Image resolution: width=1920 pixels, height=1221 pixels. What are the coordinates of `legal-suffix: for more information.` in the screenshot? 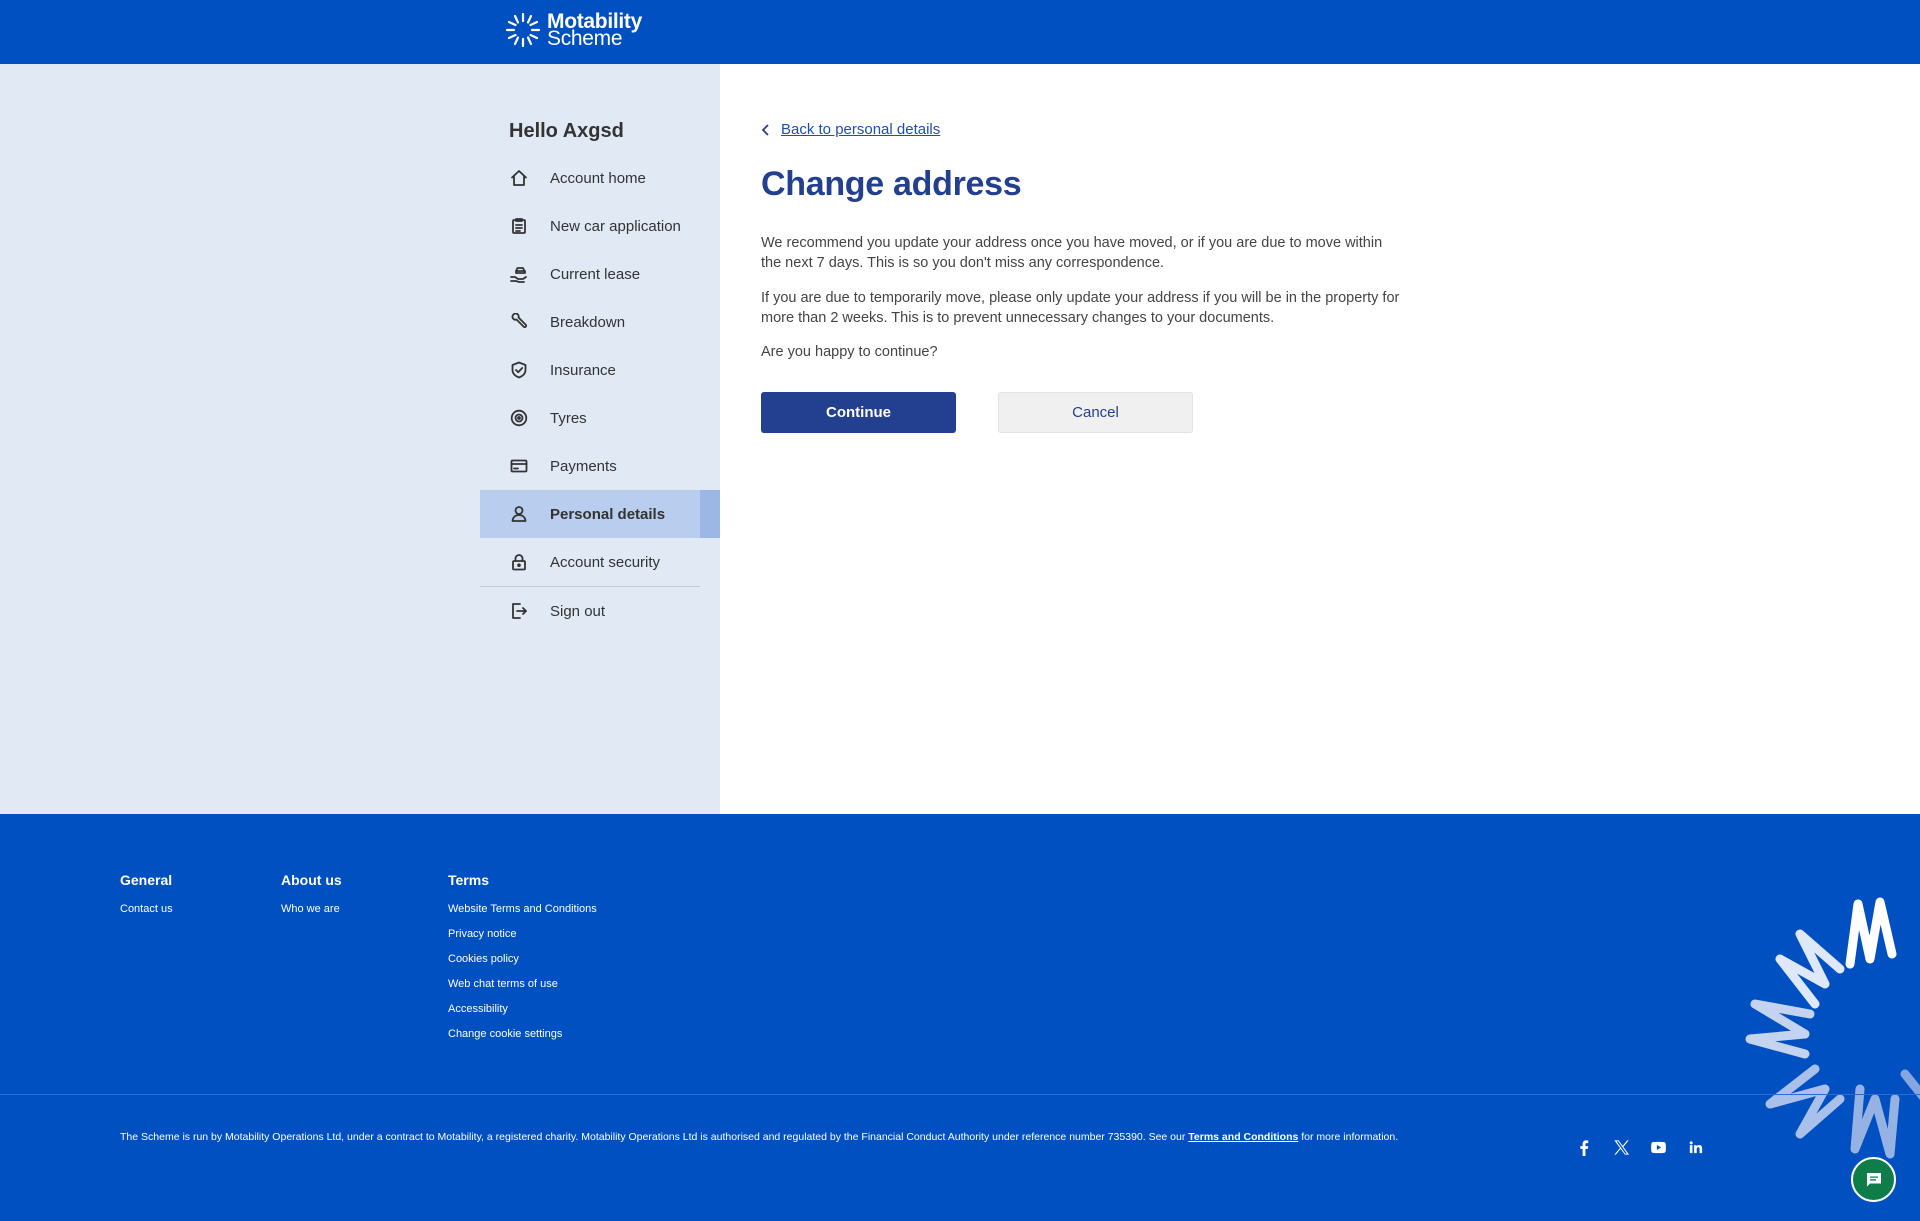 It's located at (1348, 1137).